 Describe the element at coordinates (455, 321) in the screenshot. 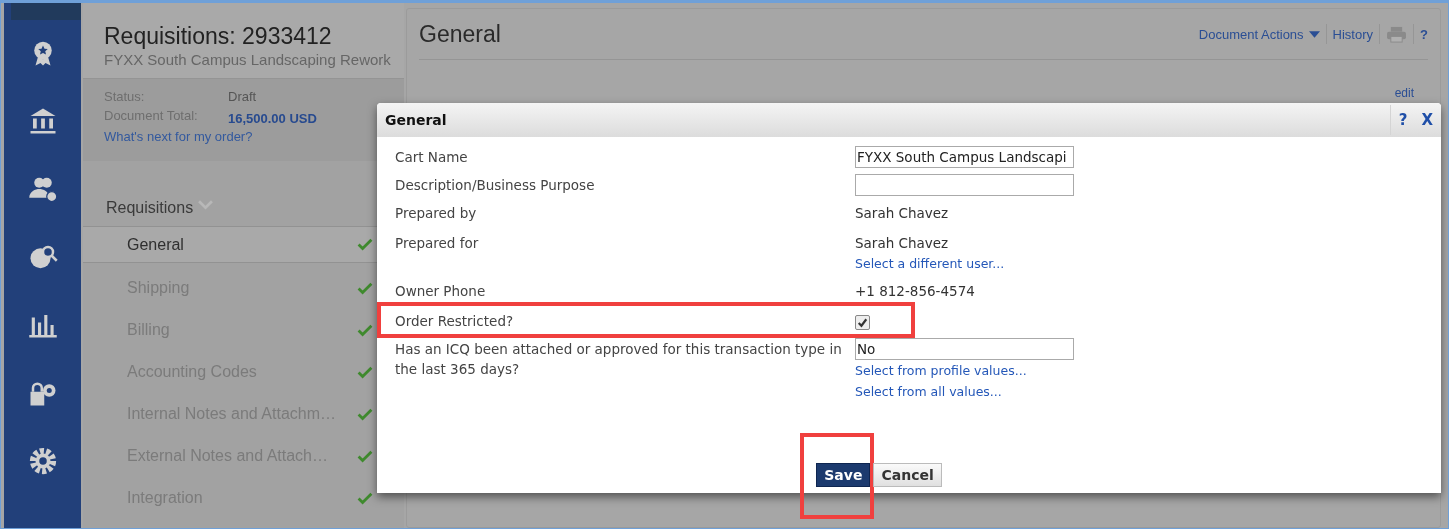

I see `field-label: Order Restricted?` at that location.